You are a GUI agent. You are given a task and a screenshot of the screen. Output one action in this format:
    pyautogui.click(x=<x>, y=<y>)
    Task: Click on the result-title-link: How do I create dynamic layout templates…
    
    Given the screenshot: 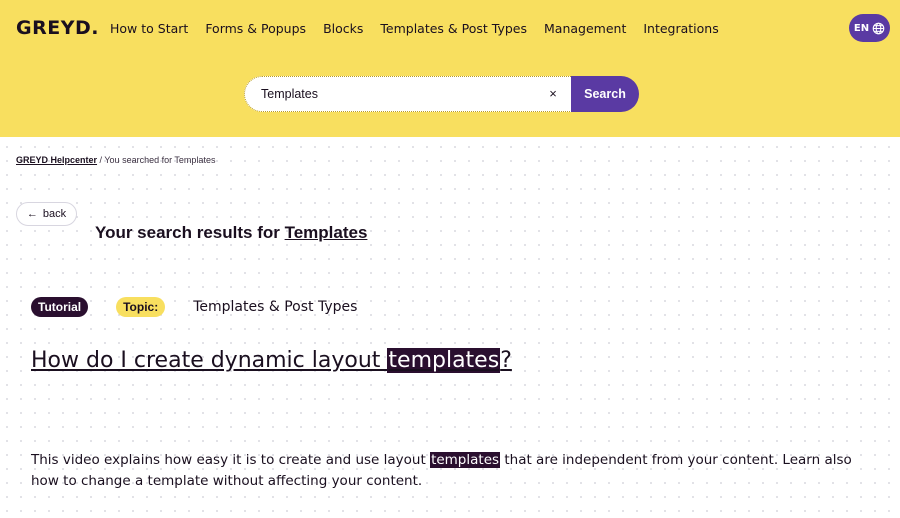 What is the action you would take?
    pyautogui.click(x=271, y=360)
    